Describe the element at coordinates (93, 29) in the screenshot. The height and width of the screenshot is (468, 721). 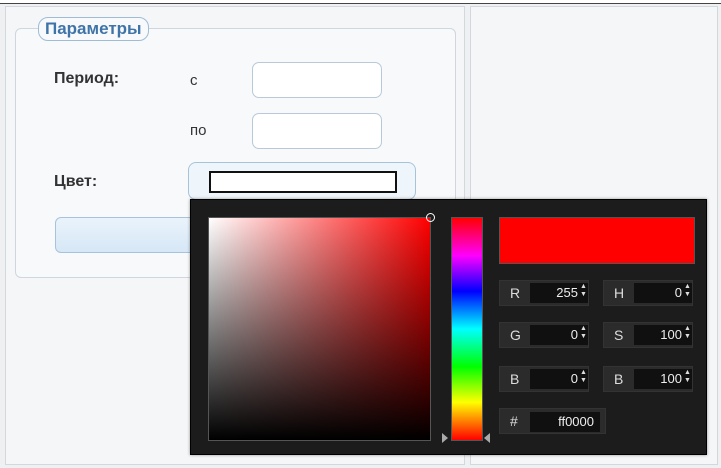
I see `parameters-legend: Параметры` at that location.